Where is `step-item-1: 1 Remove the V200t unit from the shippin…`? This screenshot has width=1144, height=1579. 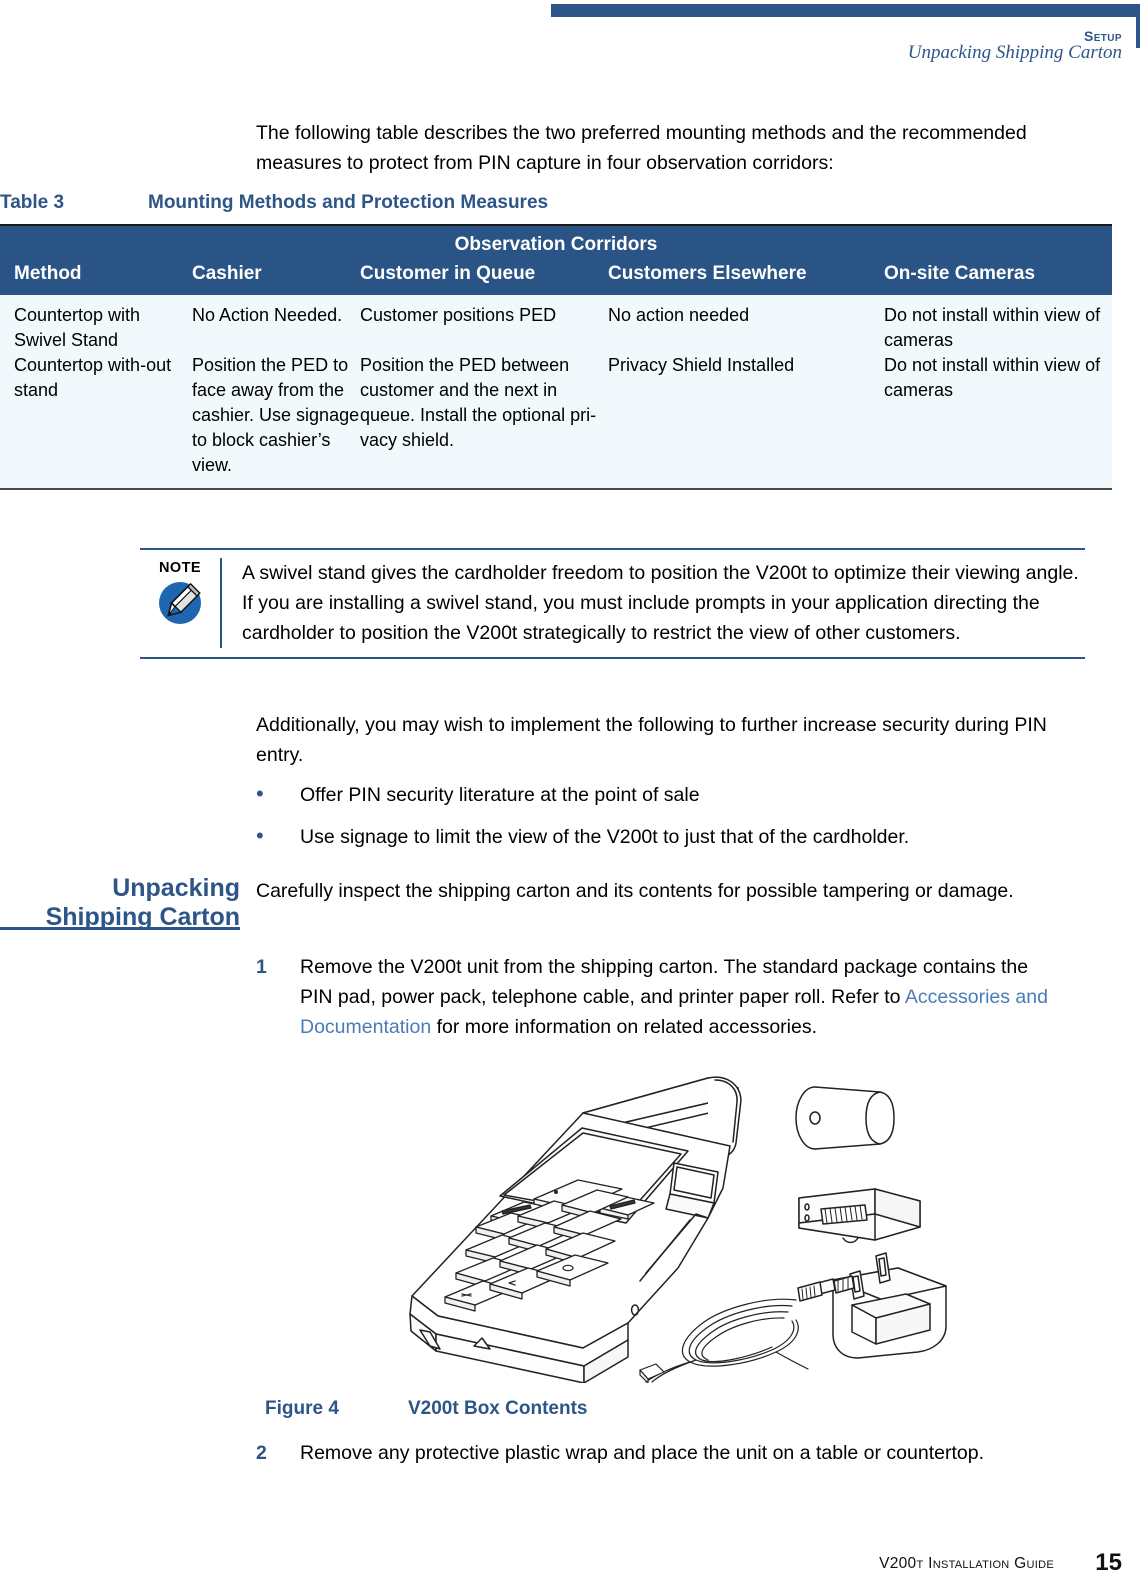
step-item-1: 1 Remove the V200t unit from the shippin… is located at coordinates (656, 997).